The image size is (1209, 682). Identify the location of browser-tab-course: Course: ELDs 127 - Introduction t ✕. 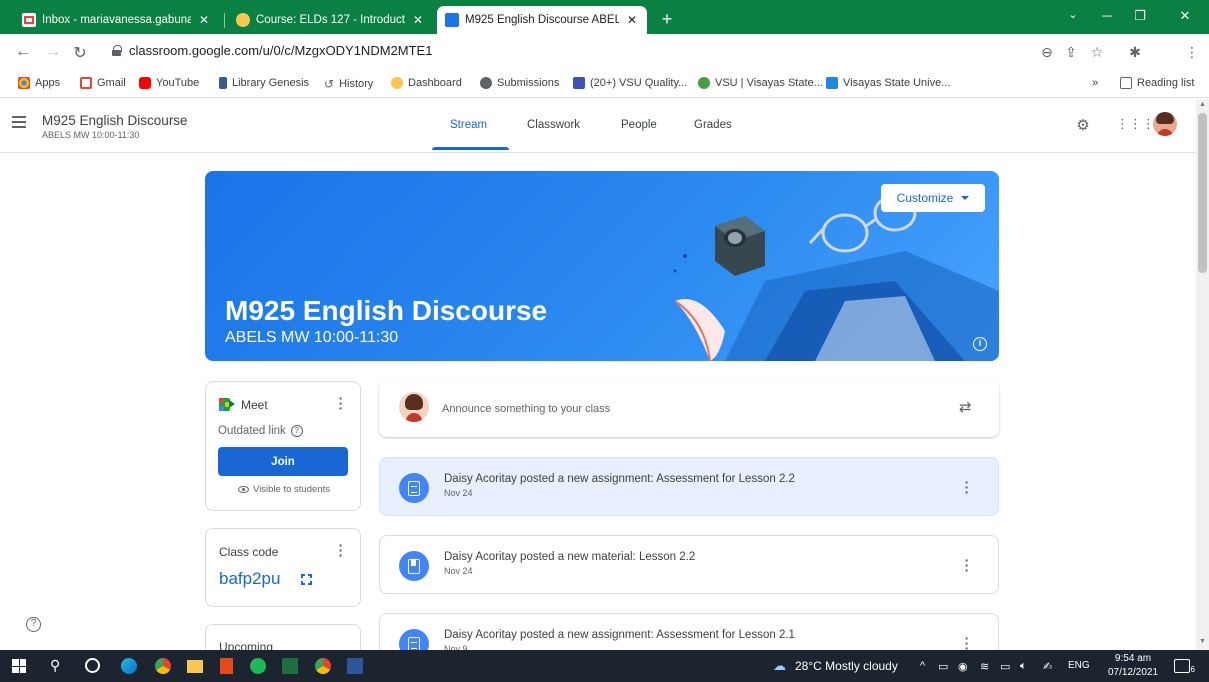
(330, 20).